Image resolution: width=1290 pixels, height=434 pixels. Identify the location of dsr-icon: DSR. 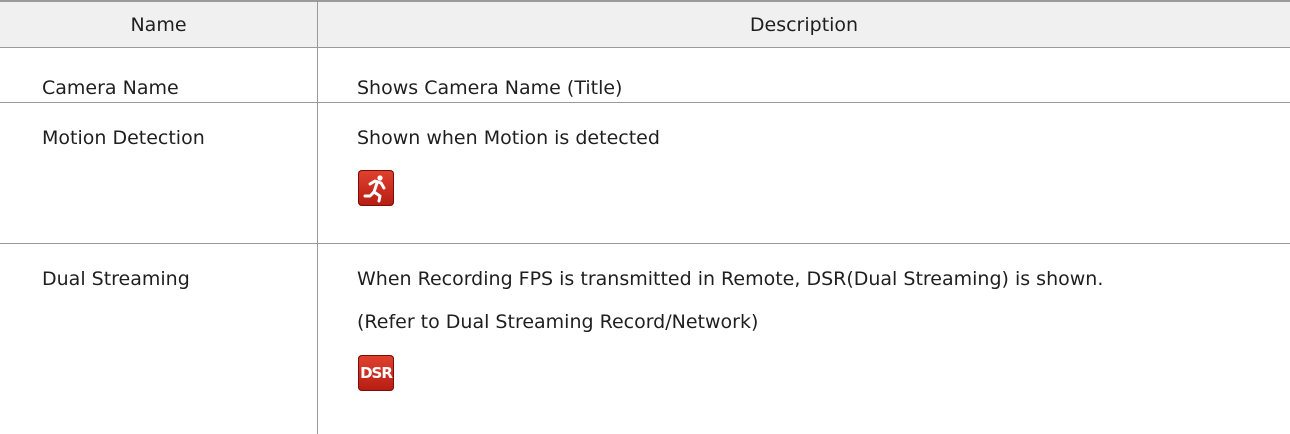
(376, 373).